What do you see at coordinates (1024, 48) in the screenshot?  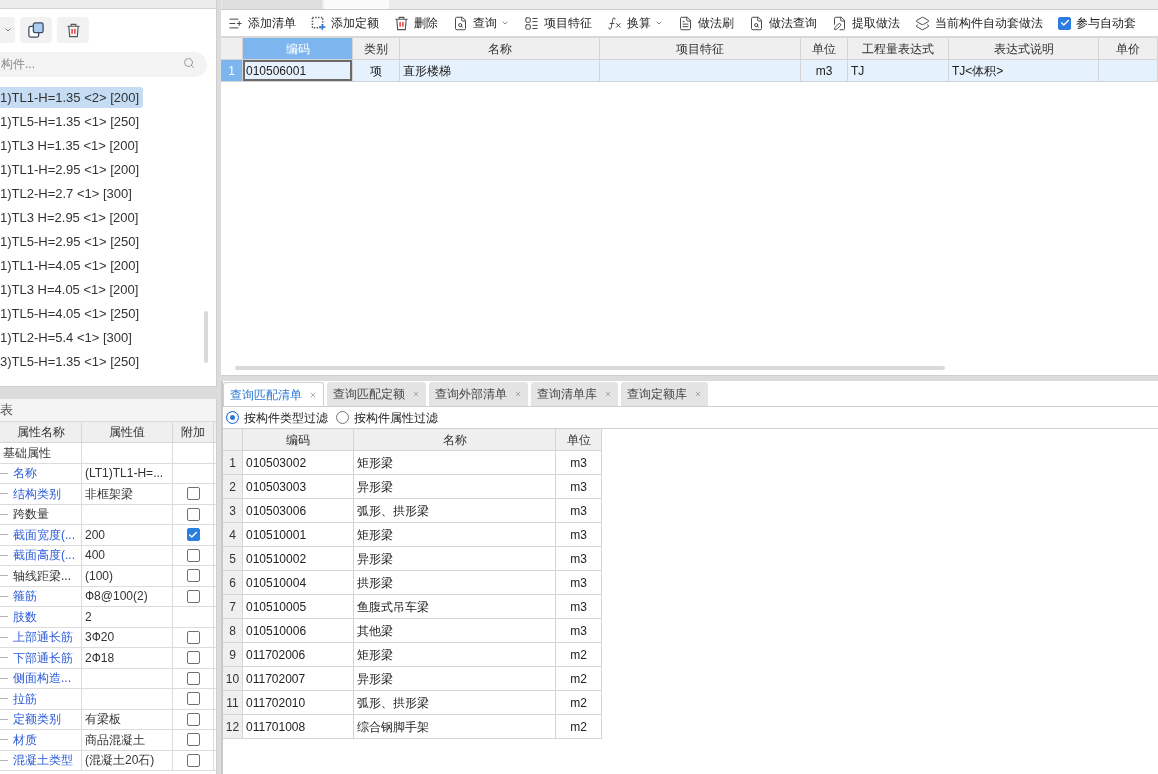 I see `column-header: 表达式说明` at bounding box center [1024, 48].